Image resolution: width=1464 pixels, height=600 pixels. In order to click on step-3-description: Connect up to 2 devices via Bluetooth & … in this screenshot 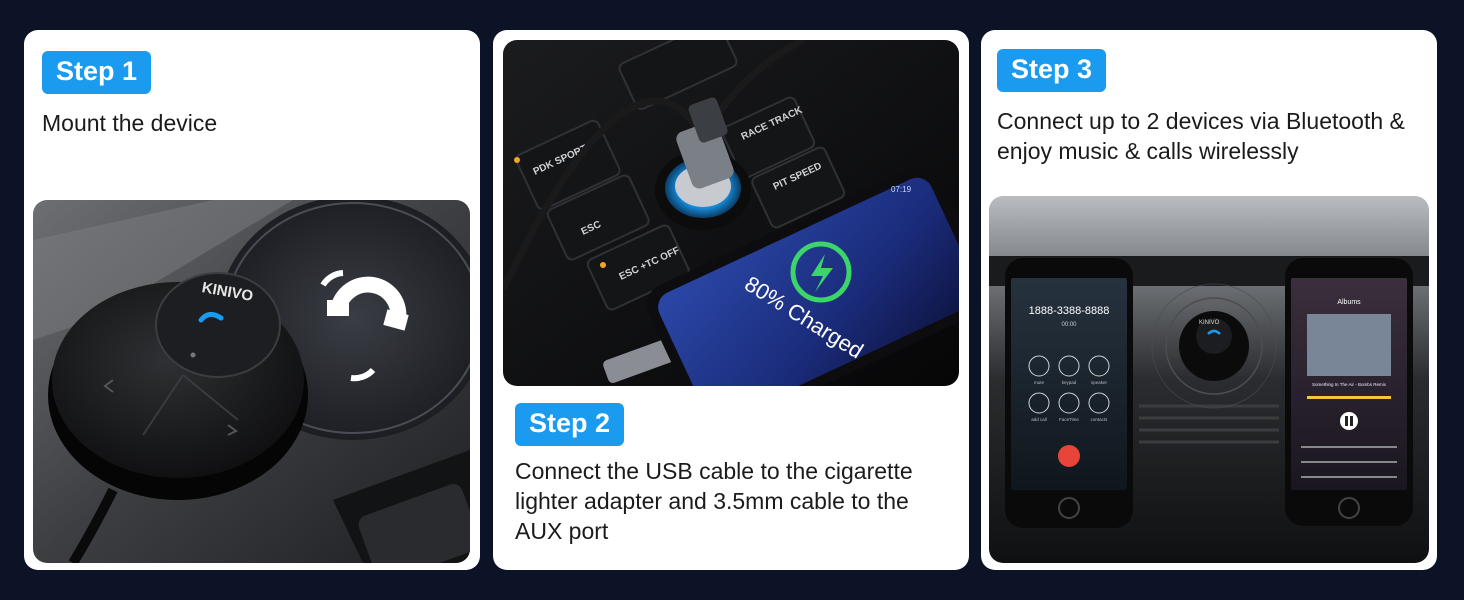, I will do `click(1201, 136)`.